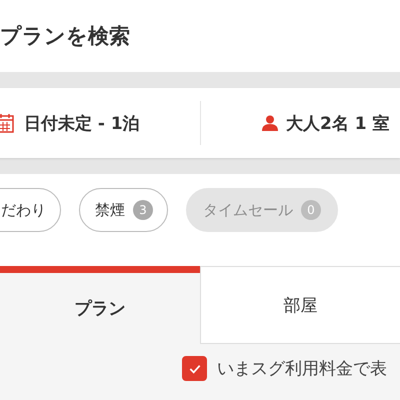  What do you see at coordinates (311, 210) in the screenshot?
I see `count-badge: 0` at bounding box center [311, 210].